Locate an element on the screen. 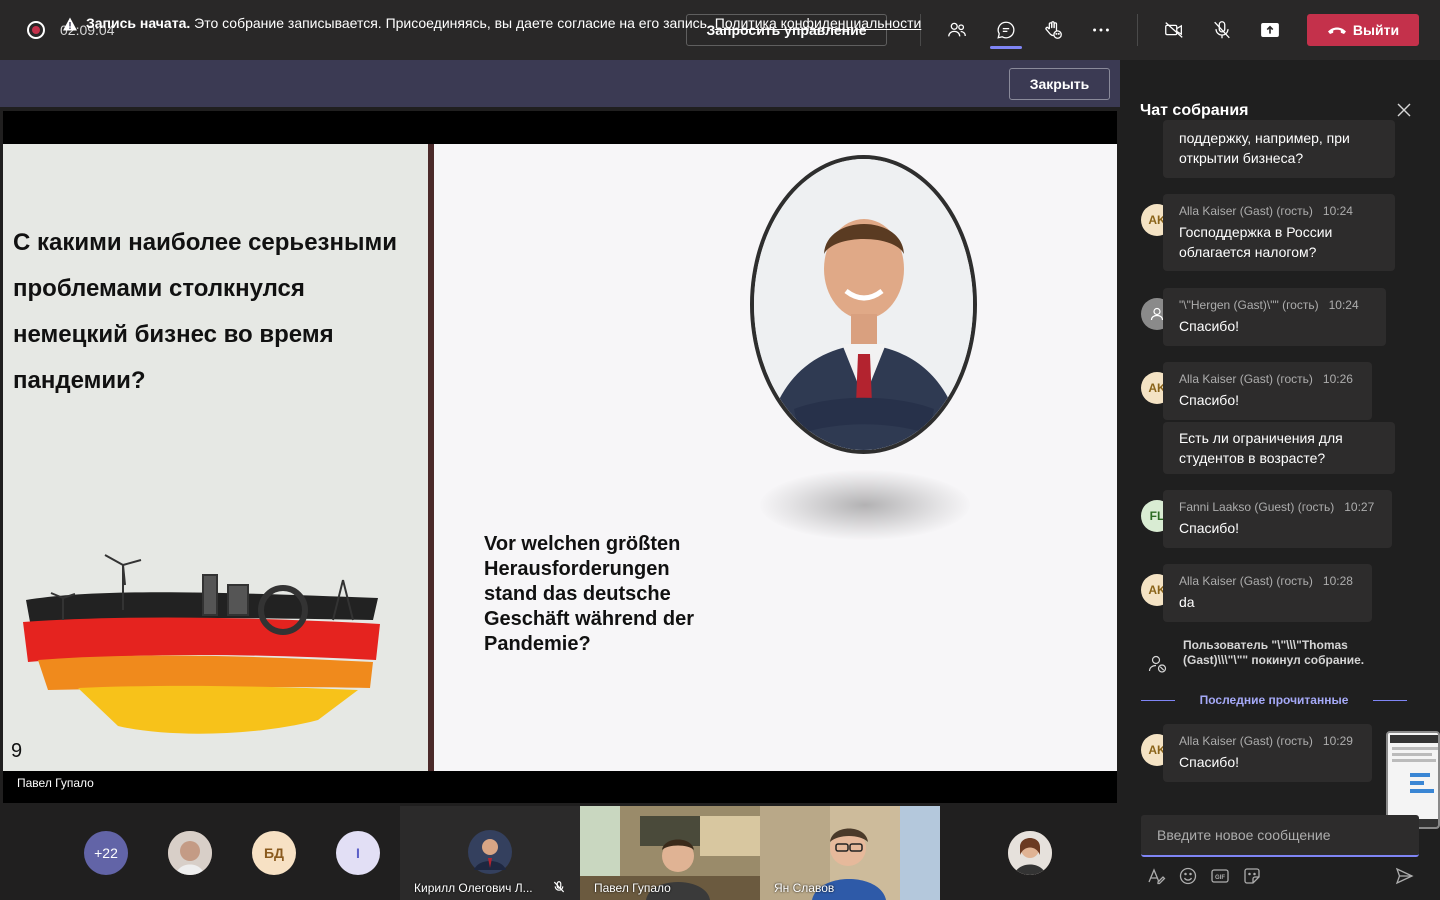 The height and width of the screenshot is (900, 1440). participant-name: Павел Гупало is located at coordinates (632, 888).